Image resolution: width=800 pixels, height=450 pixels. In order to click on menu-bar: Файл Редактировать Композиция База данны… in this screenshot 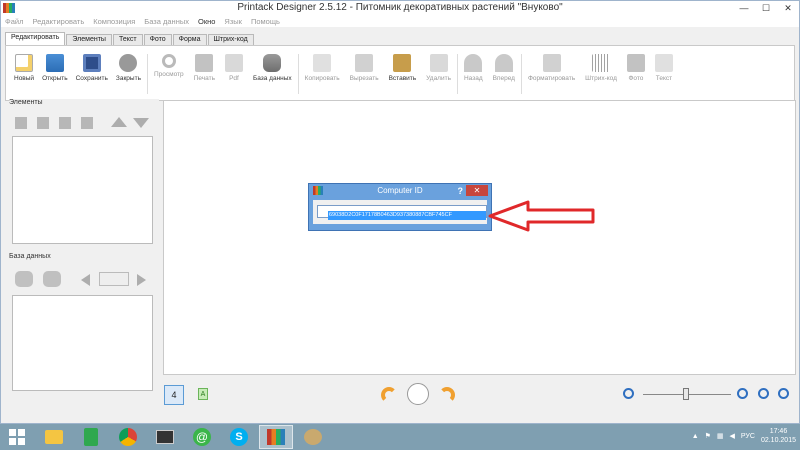, I will do `click(400, 21)`.